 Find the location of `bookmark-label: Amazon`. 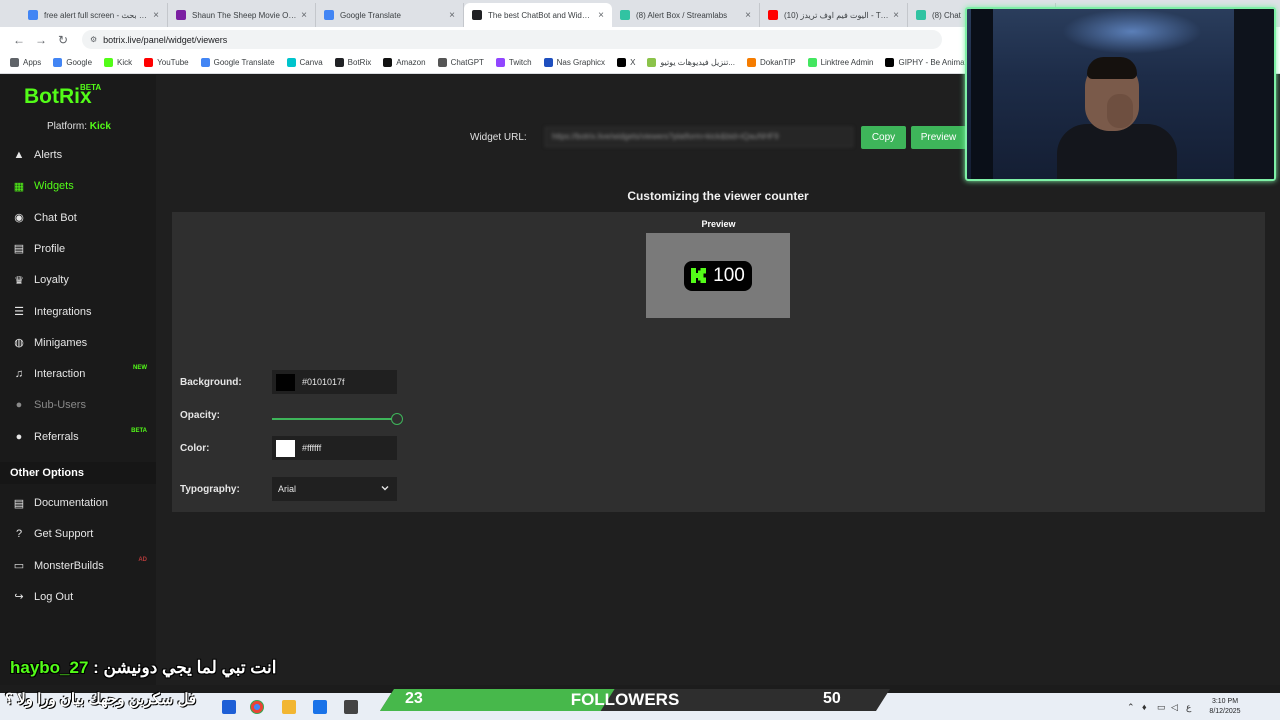

bookmark-label: Amazon is located at coordinates (411, 62).